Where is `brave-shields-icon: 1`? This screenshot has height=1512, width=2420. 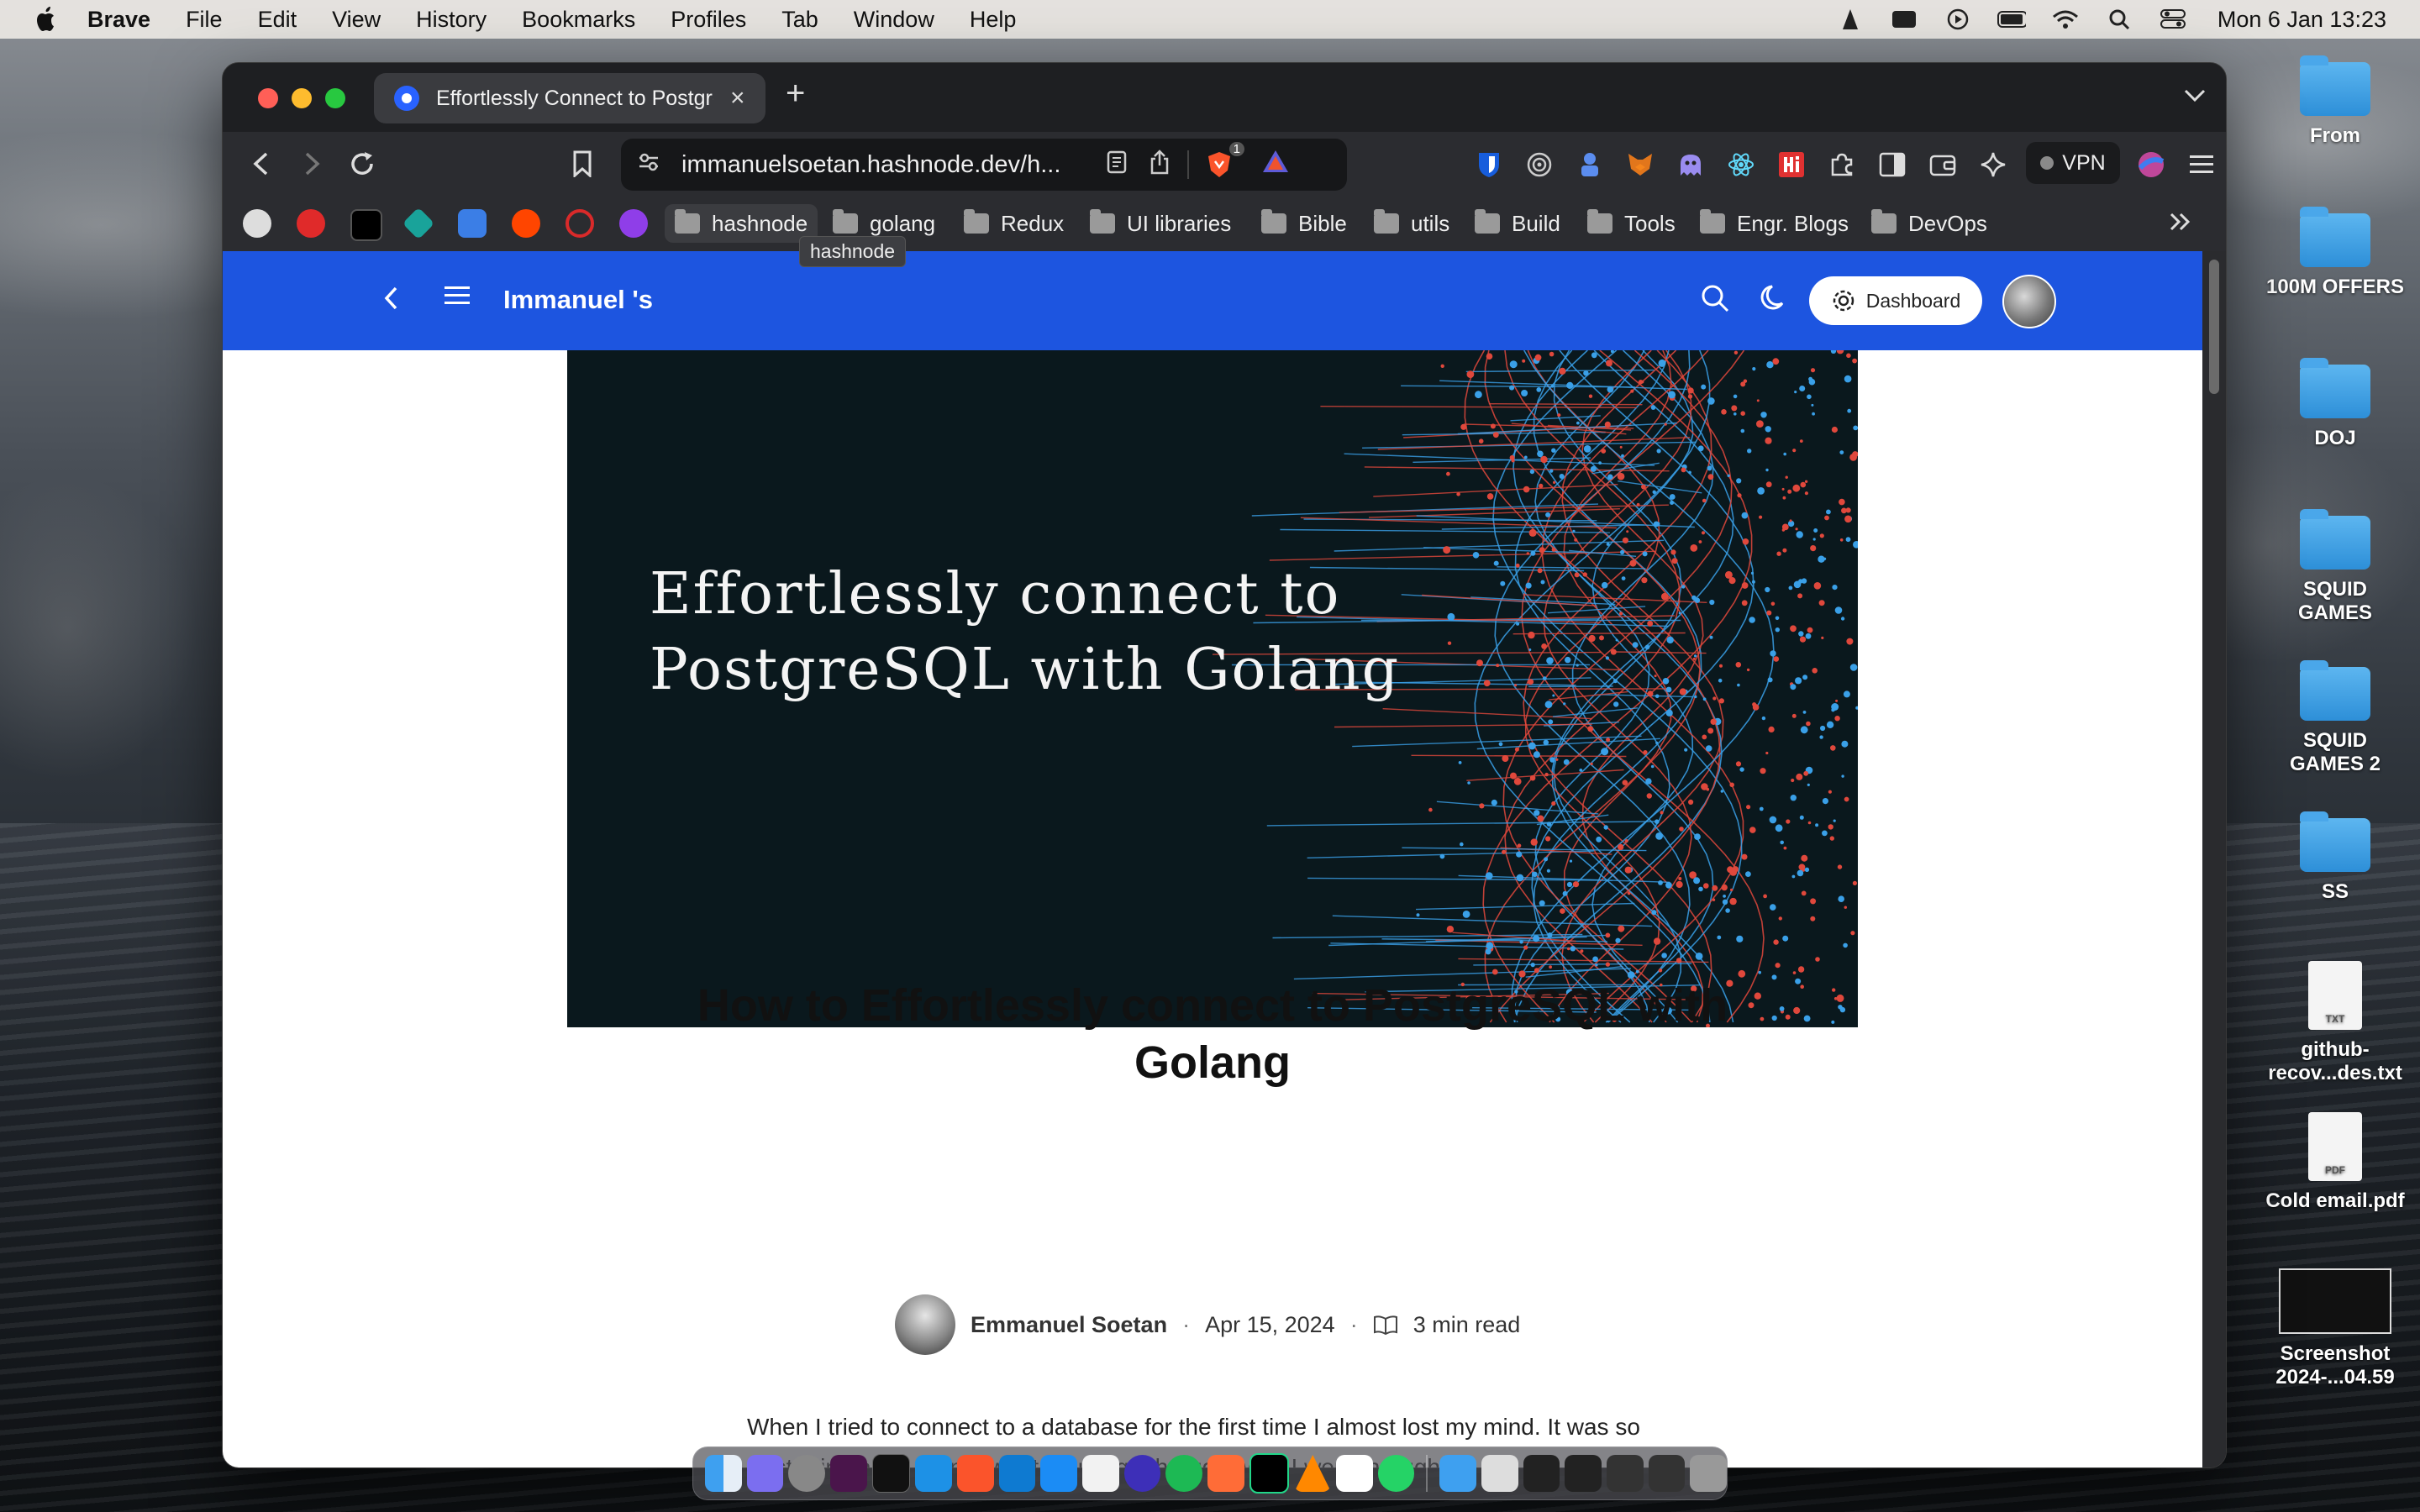
brave-shields-icon: 1 is located at coordinates (1225, 160).